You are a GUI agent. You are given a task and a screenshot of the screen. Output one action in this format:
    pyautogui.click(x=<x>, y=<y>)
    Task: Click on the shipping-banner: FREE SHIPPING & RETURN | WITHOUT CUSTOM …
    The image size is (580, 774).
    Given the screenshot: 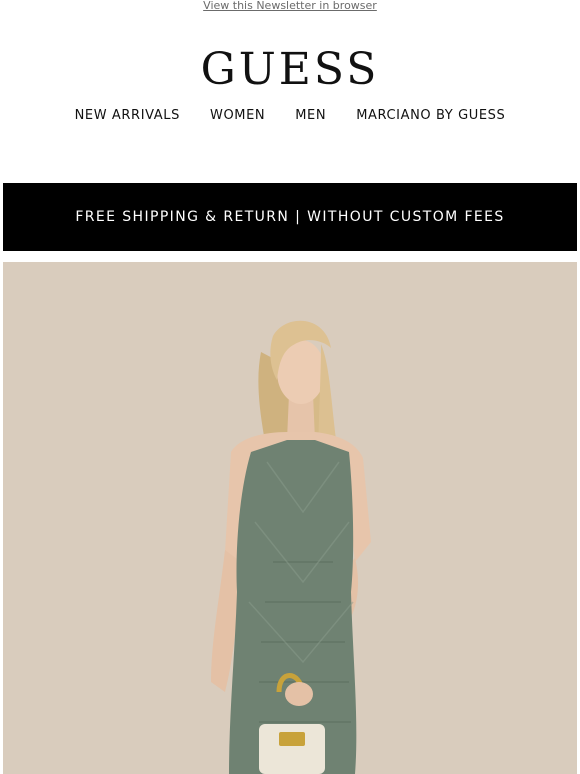 What is the action you would take?
    pyautogui.click(x=290, y=217)
    